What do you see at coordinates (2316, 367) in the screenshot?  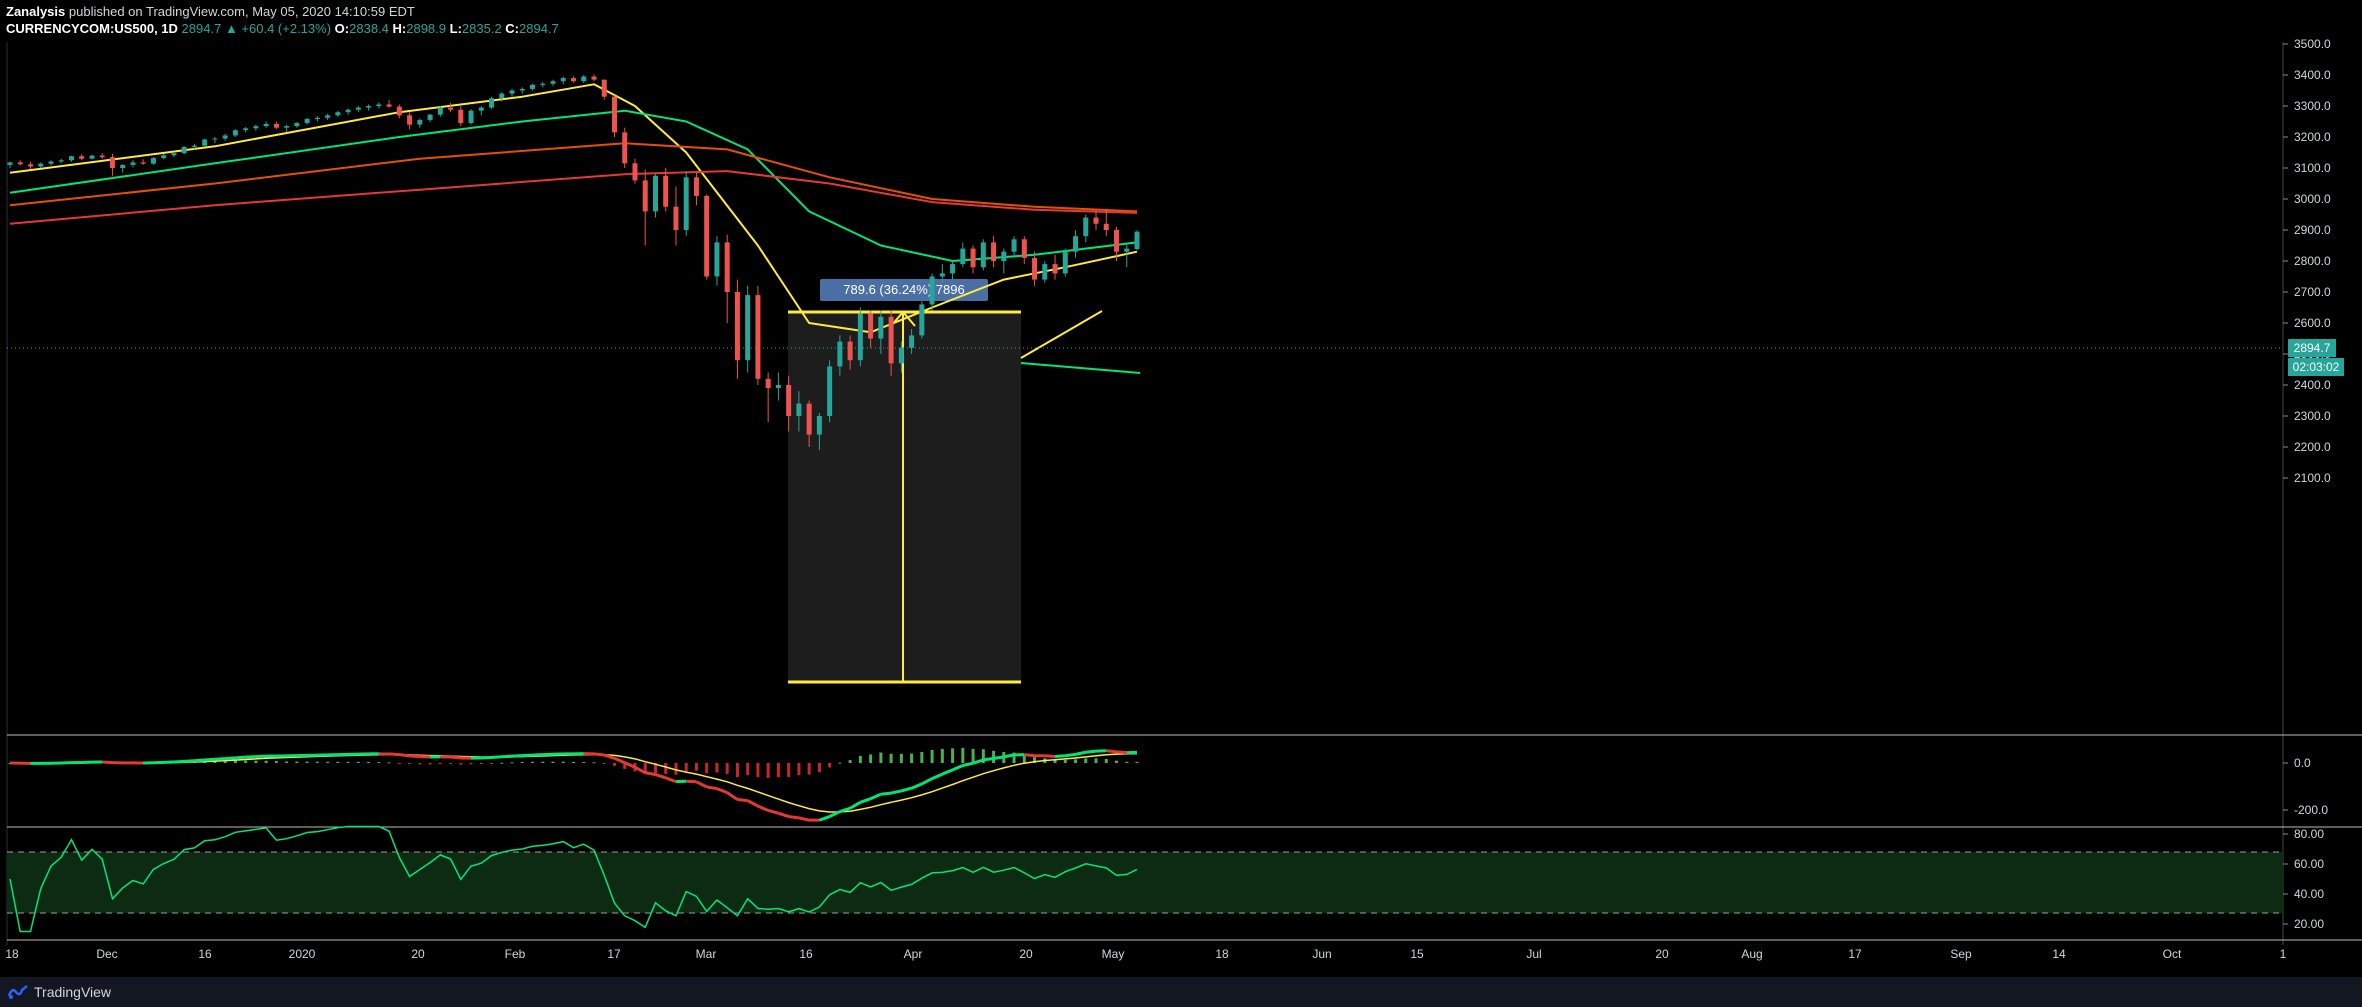 I see `countdown-label: 02:03:02` at bounding box center [2316, 367].